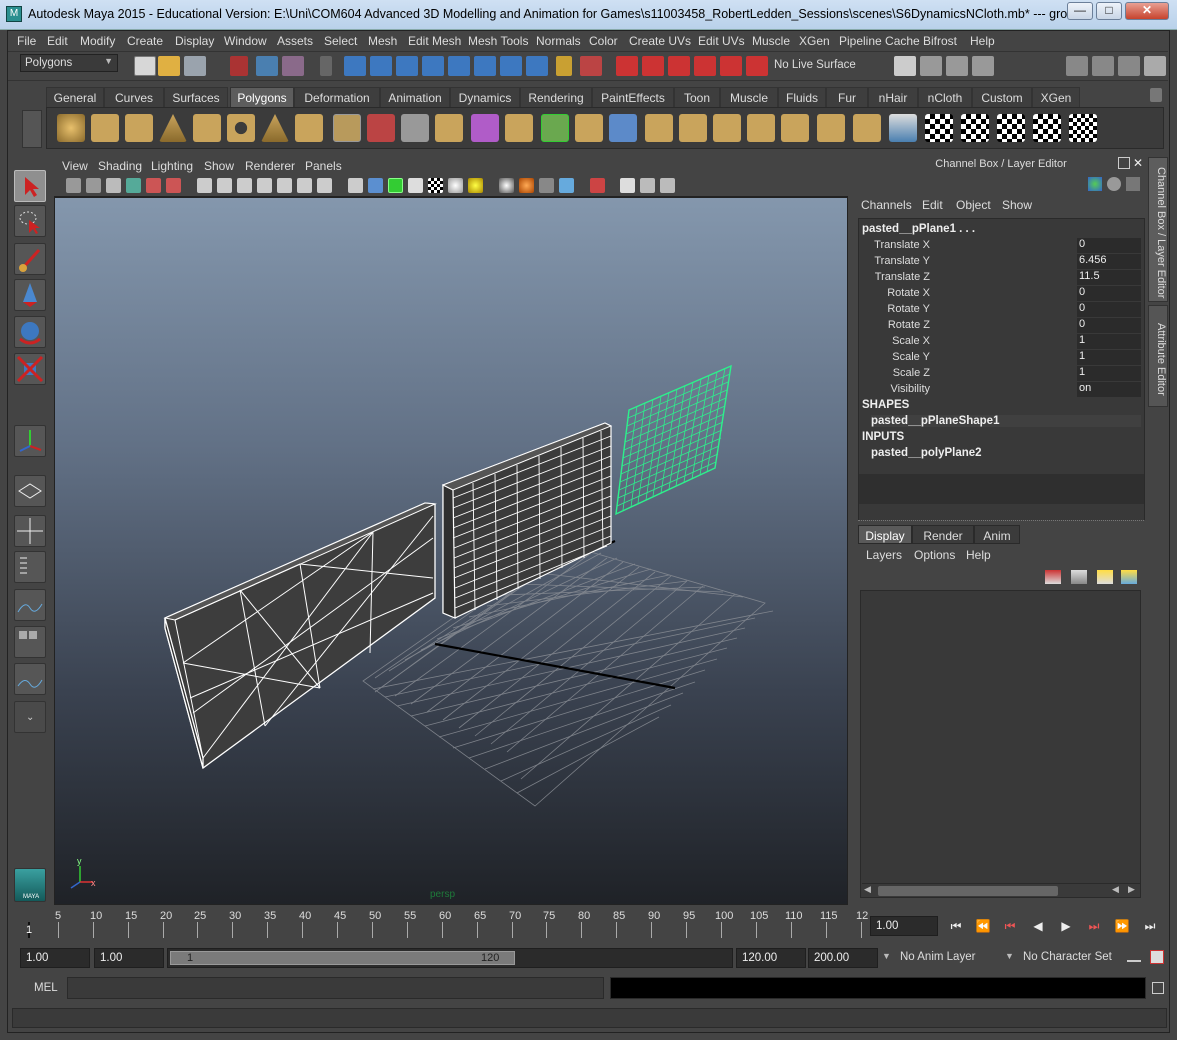  I want to click on open-scene-icon, so click(169, 66).